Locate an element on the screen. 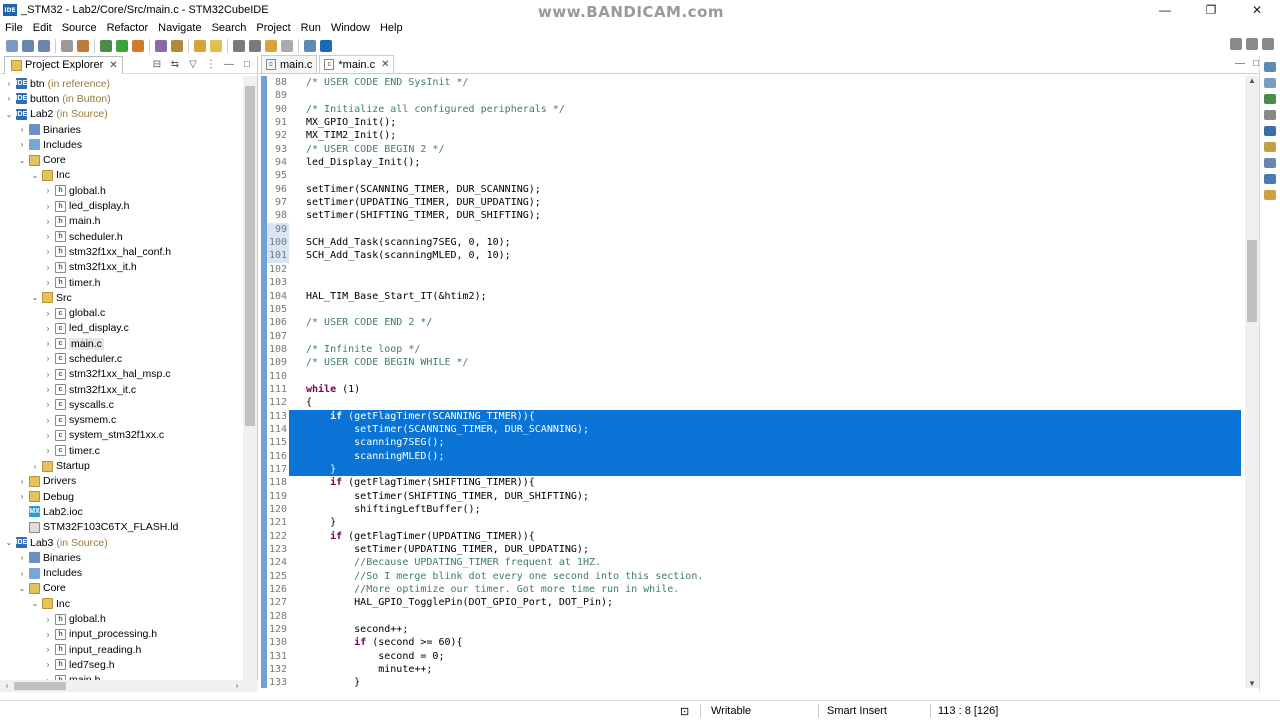 The height and width of the screenshot is (720, 1280). tree-item: › c stm32f1xx_it.c is located at coordinates (121, 389).